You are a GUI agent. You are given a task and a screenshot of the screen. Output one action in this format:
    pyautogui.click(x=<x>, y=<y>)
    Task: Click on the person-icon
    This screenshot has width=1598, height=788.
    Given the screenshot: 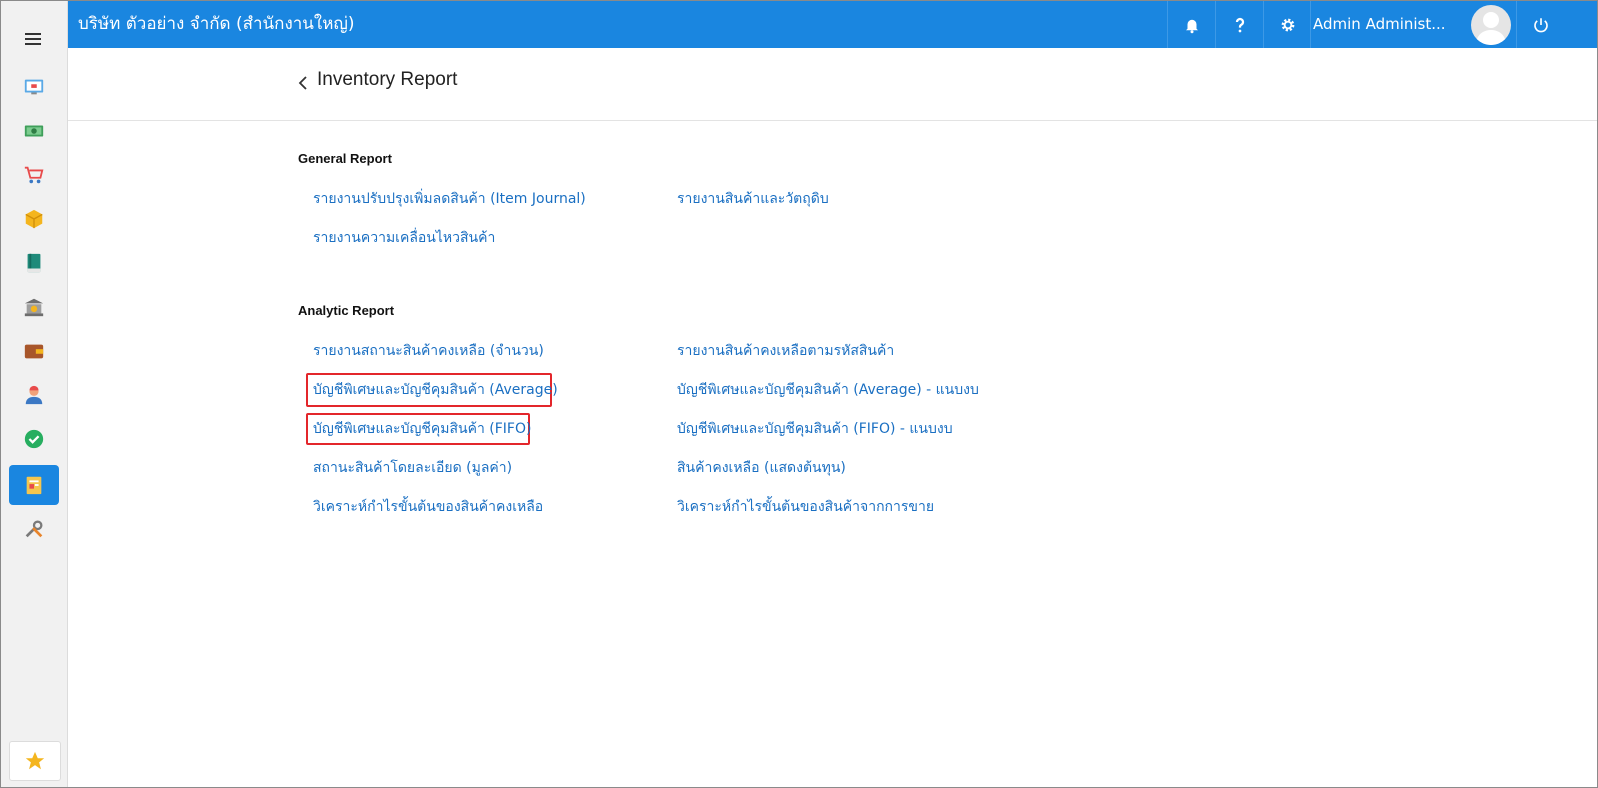 What is the action you would take?
    pyautogui.click(x=34, y=395)
    